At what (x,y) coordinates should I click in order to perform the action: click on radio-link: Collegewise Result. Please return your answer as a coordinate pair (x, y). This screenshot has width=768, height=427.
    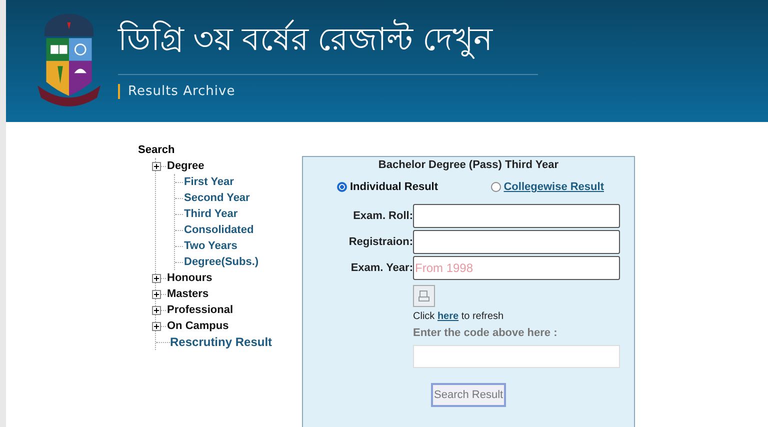
    Looking at the image, I should click on (554, 187).